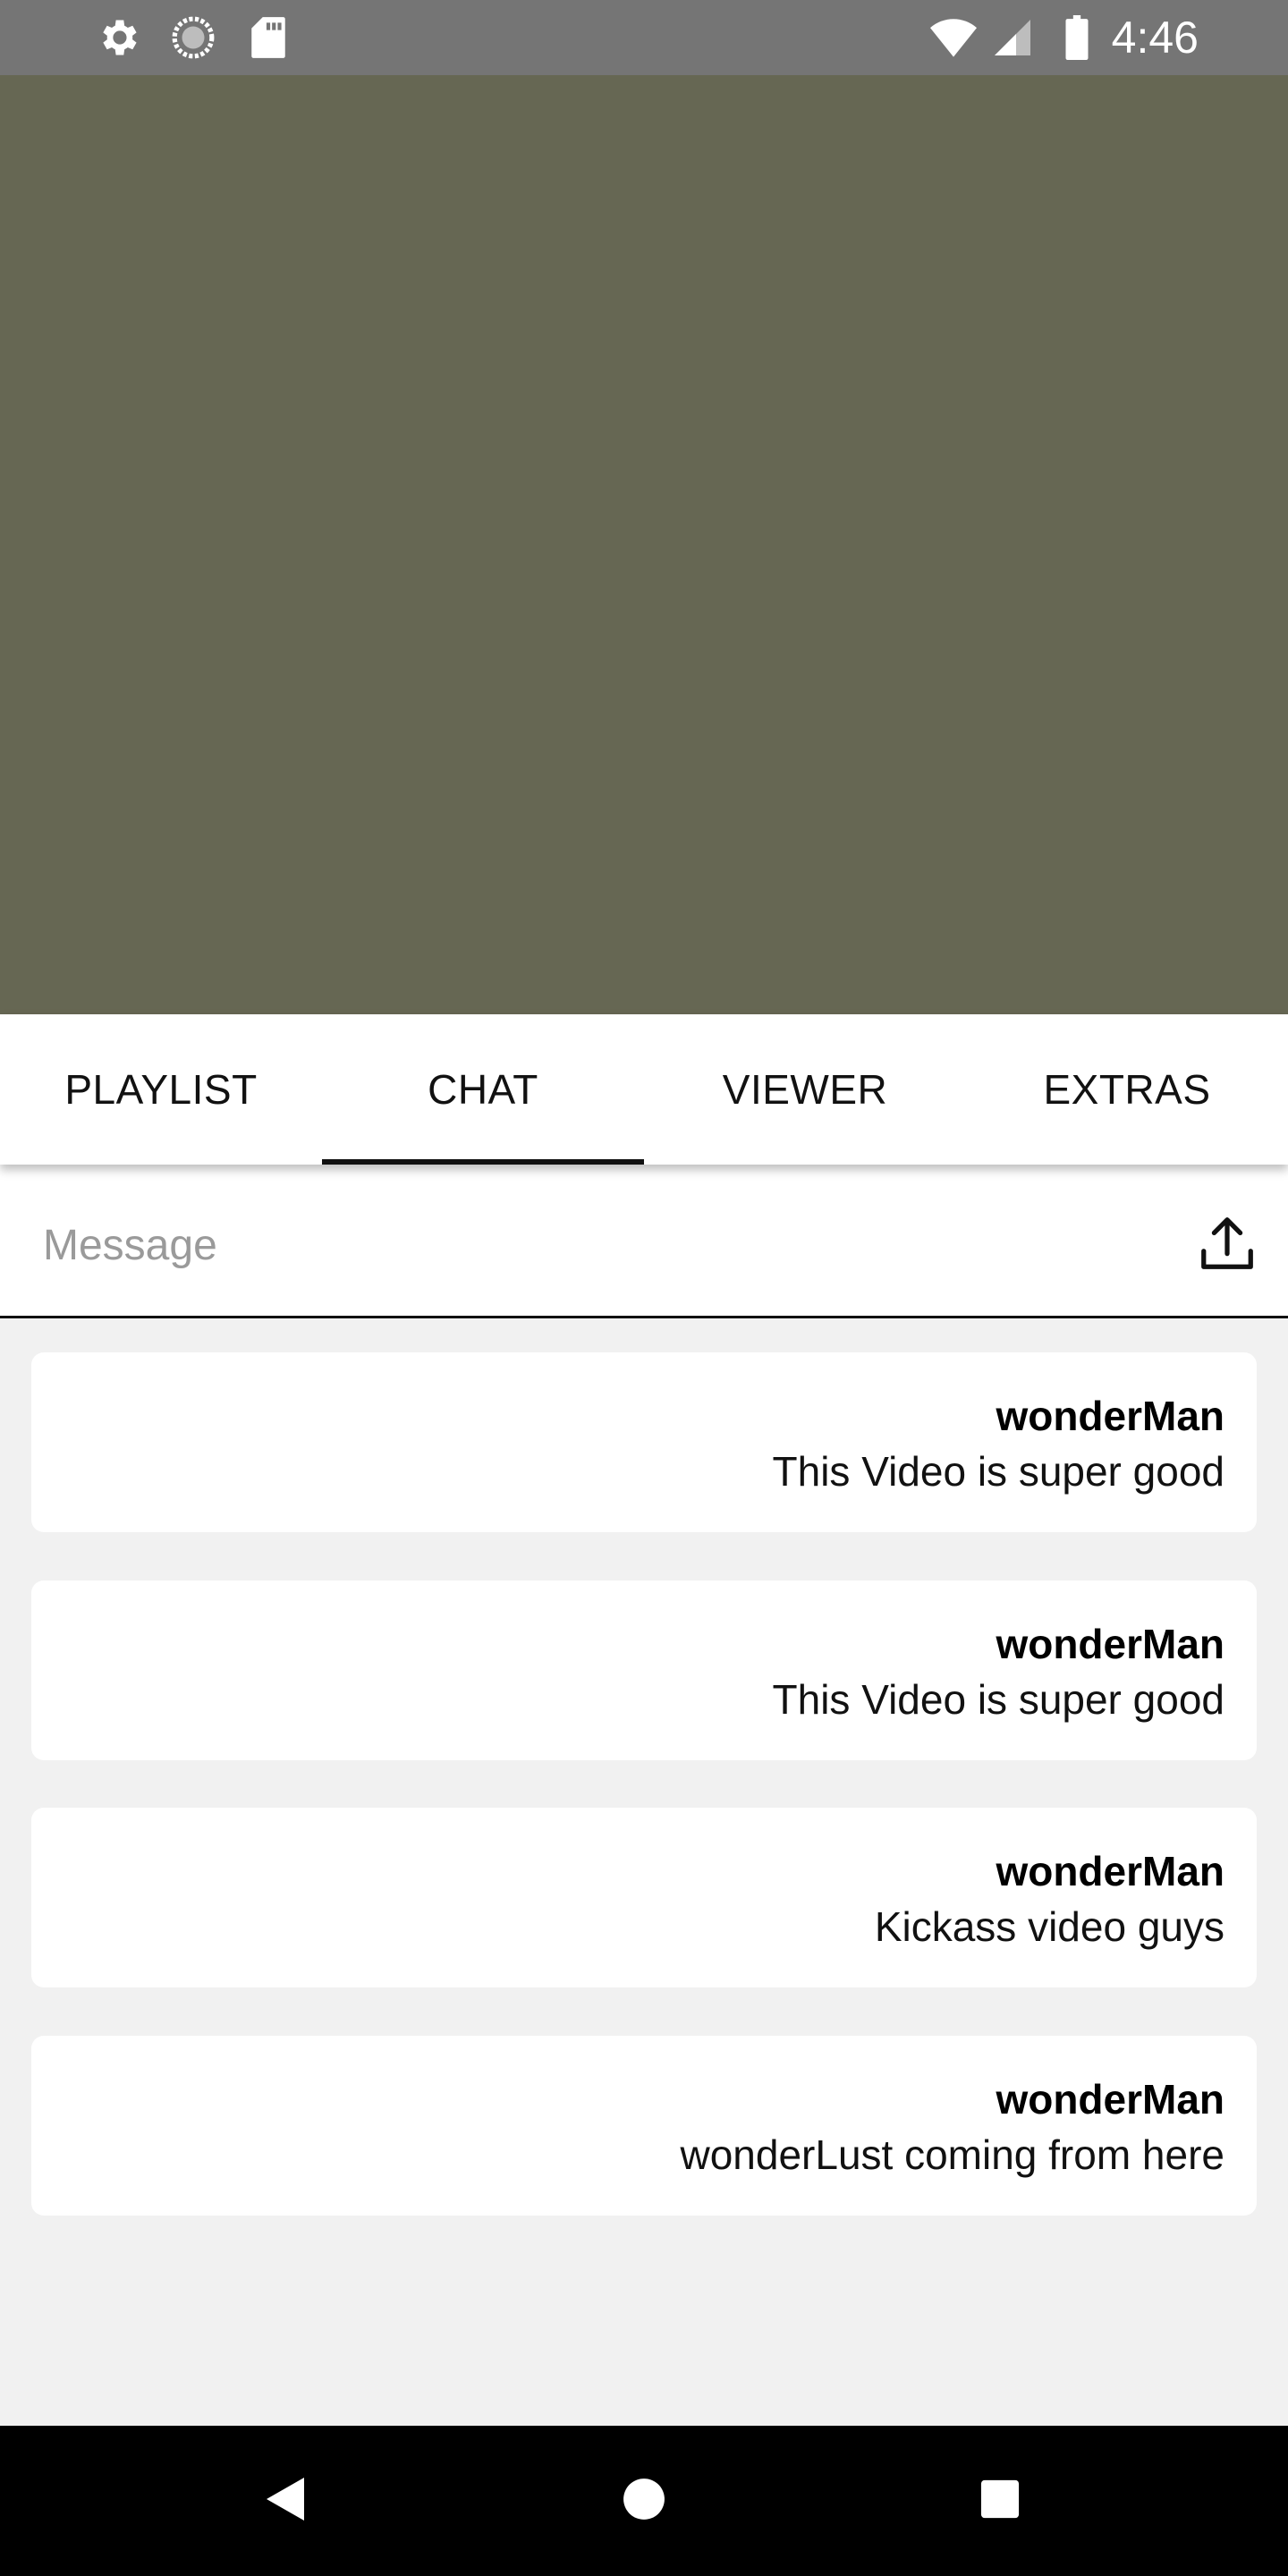 The height and width of the screenshot is (2576, 1288). I want to click on message-input, so click(586, 1245).